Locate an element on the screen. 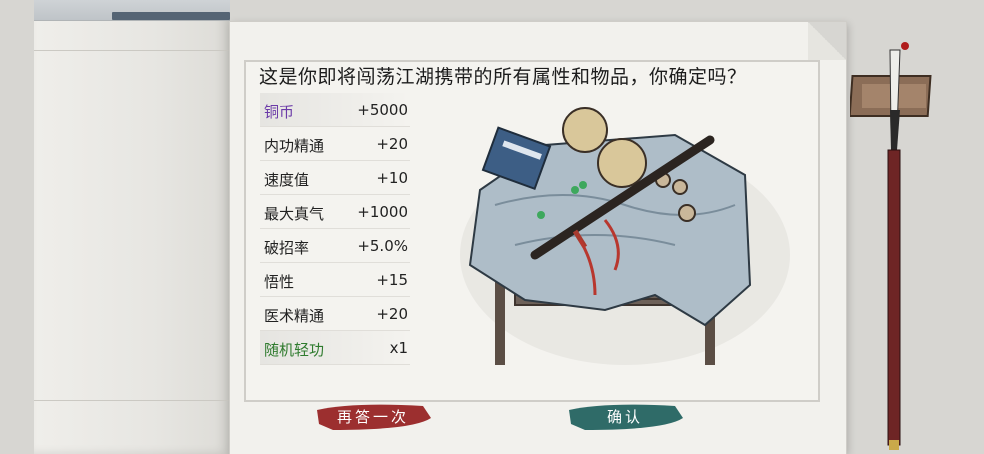 This screenshot has width=984, height=454. stat-value: +5000 is located at coordinates (382, 110).